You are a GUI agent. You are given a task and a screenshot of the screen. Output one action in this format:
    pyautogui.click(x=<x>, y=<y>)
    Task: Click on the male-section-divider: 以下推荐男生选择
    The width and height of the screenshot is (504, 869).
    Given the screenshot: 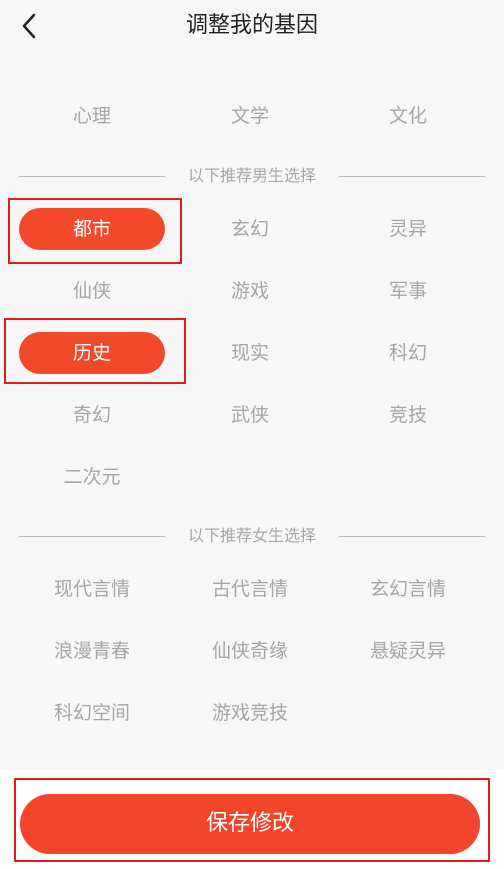 What is the action you would take?
    pyautogui.click(x=252, y=176)
    